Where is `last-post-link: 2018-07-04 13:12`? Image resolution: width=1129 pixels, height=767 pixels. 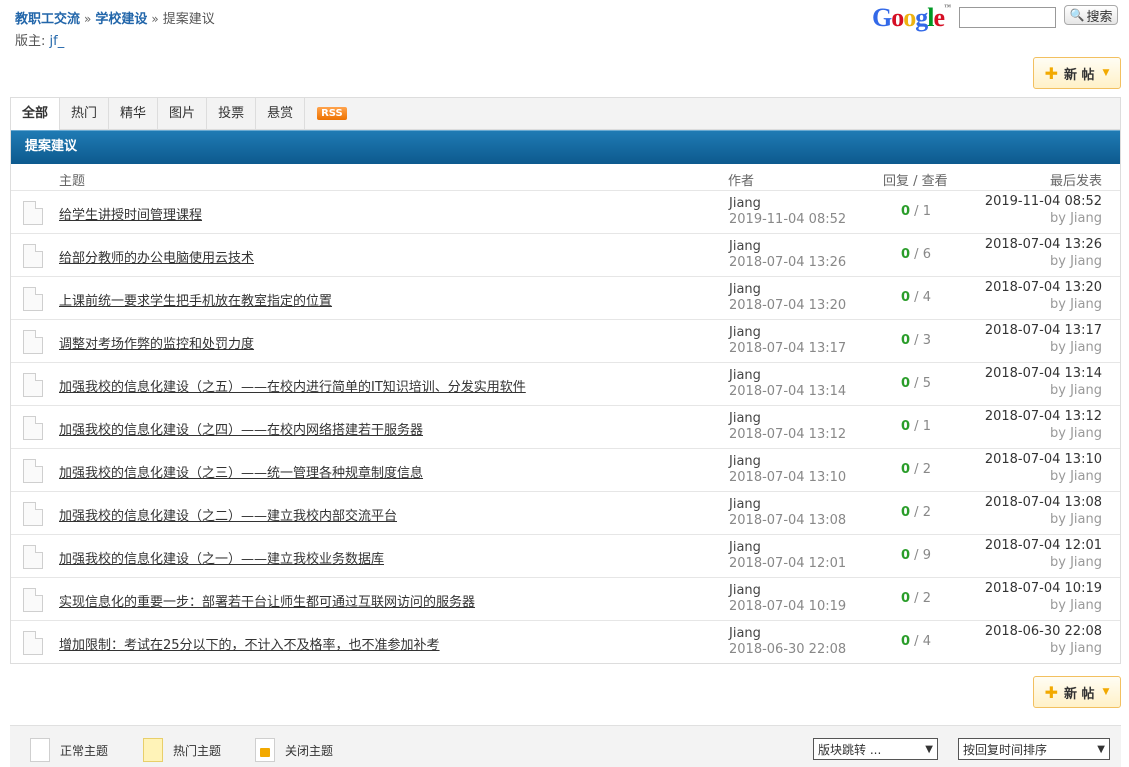
last-post-link: 2018-07-04 13:12 is located at coordinates (1043, 416).